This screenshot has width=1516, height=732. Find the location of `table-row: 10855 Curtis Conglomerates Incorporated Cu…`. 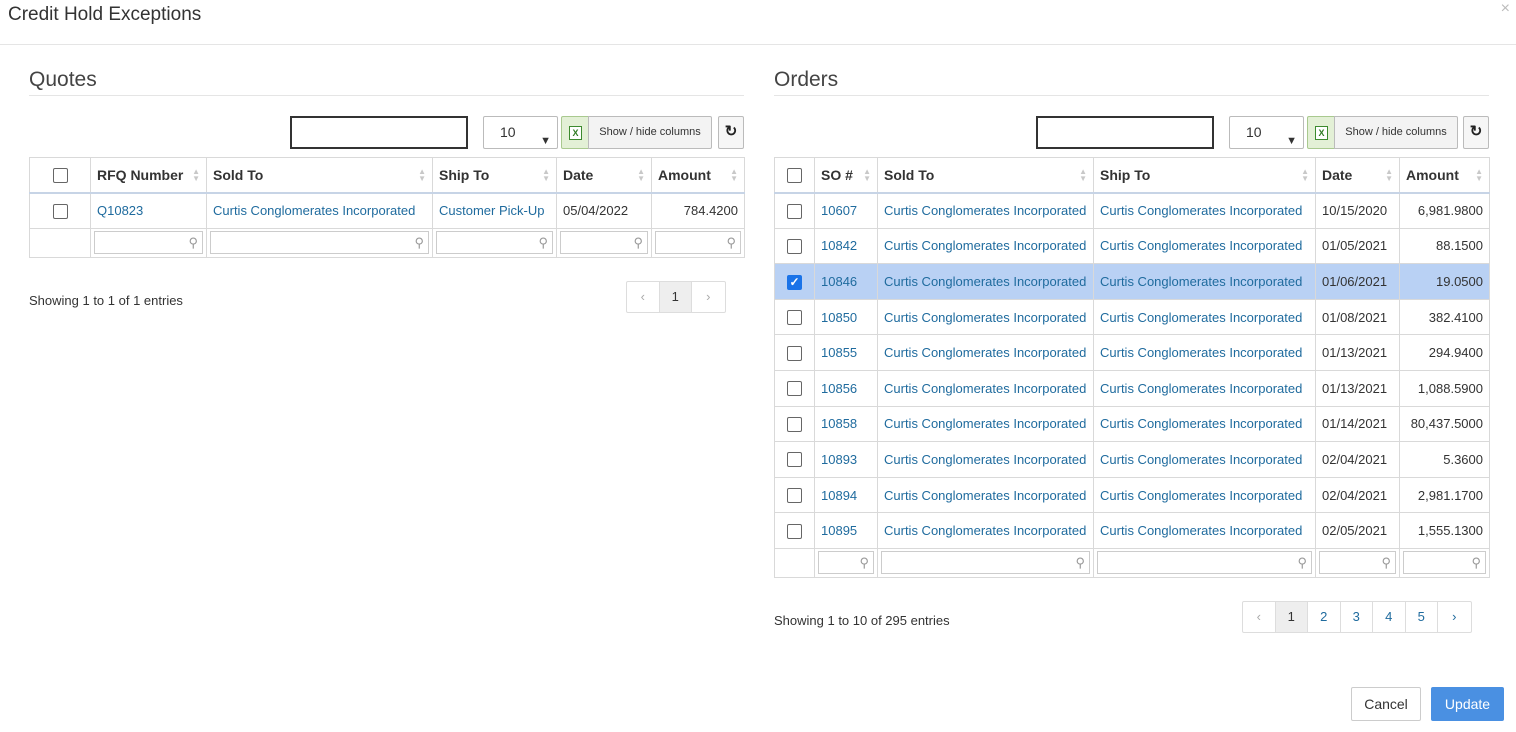

table-row: 10855 Curtis Conglomerates Incorporated Cu… is located at coordinates (1132, 352).